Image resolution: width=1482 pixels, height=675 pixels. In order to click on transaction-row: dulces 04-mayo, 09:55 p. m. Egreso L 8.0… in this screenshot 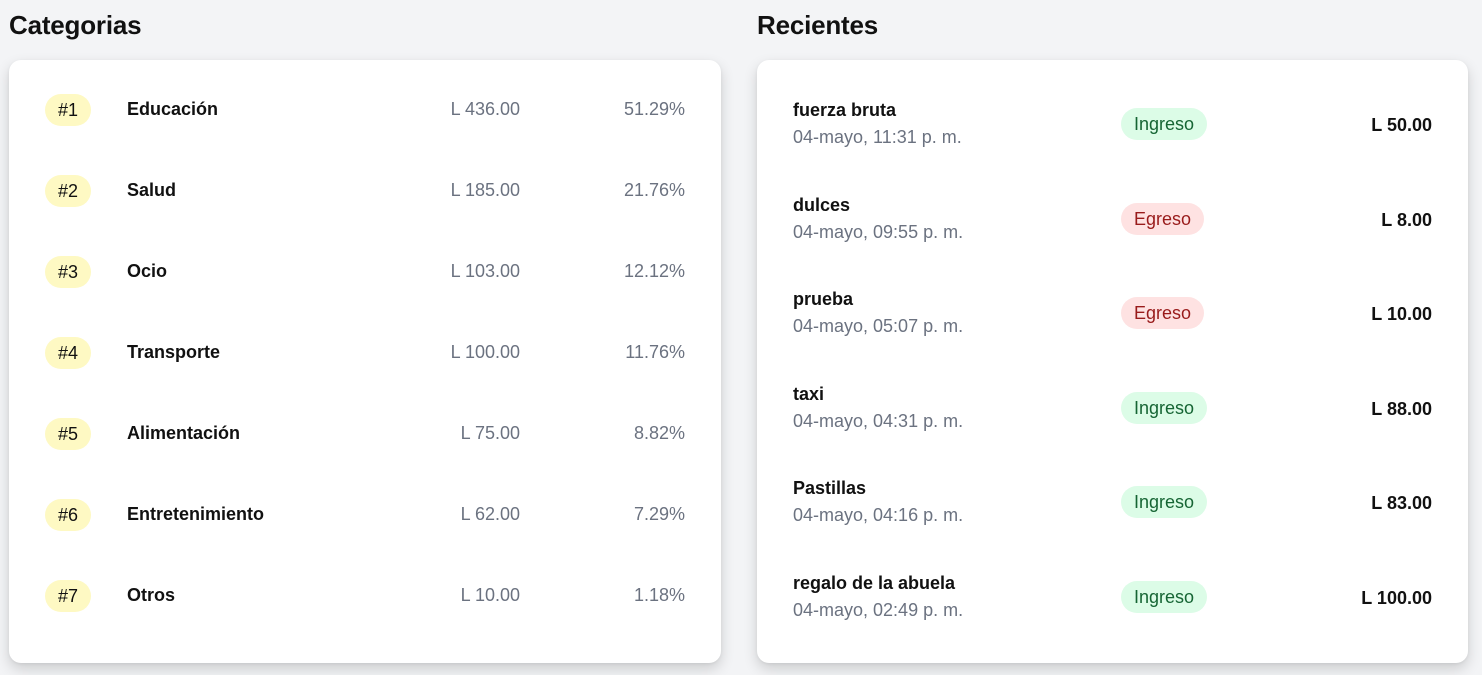, I will do `click(1112, 223)`.